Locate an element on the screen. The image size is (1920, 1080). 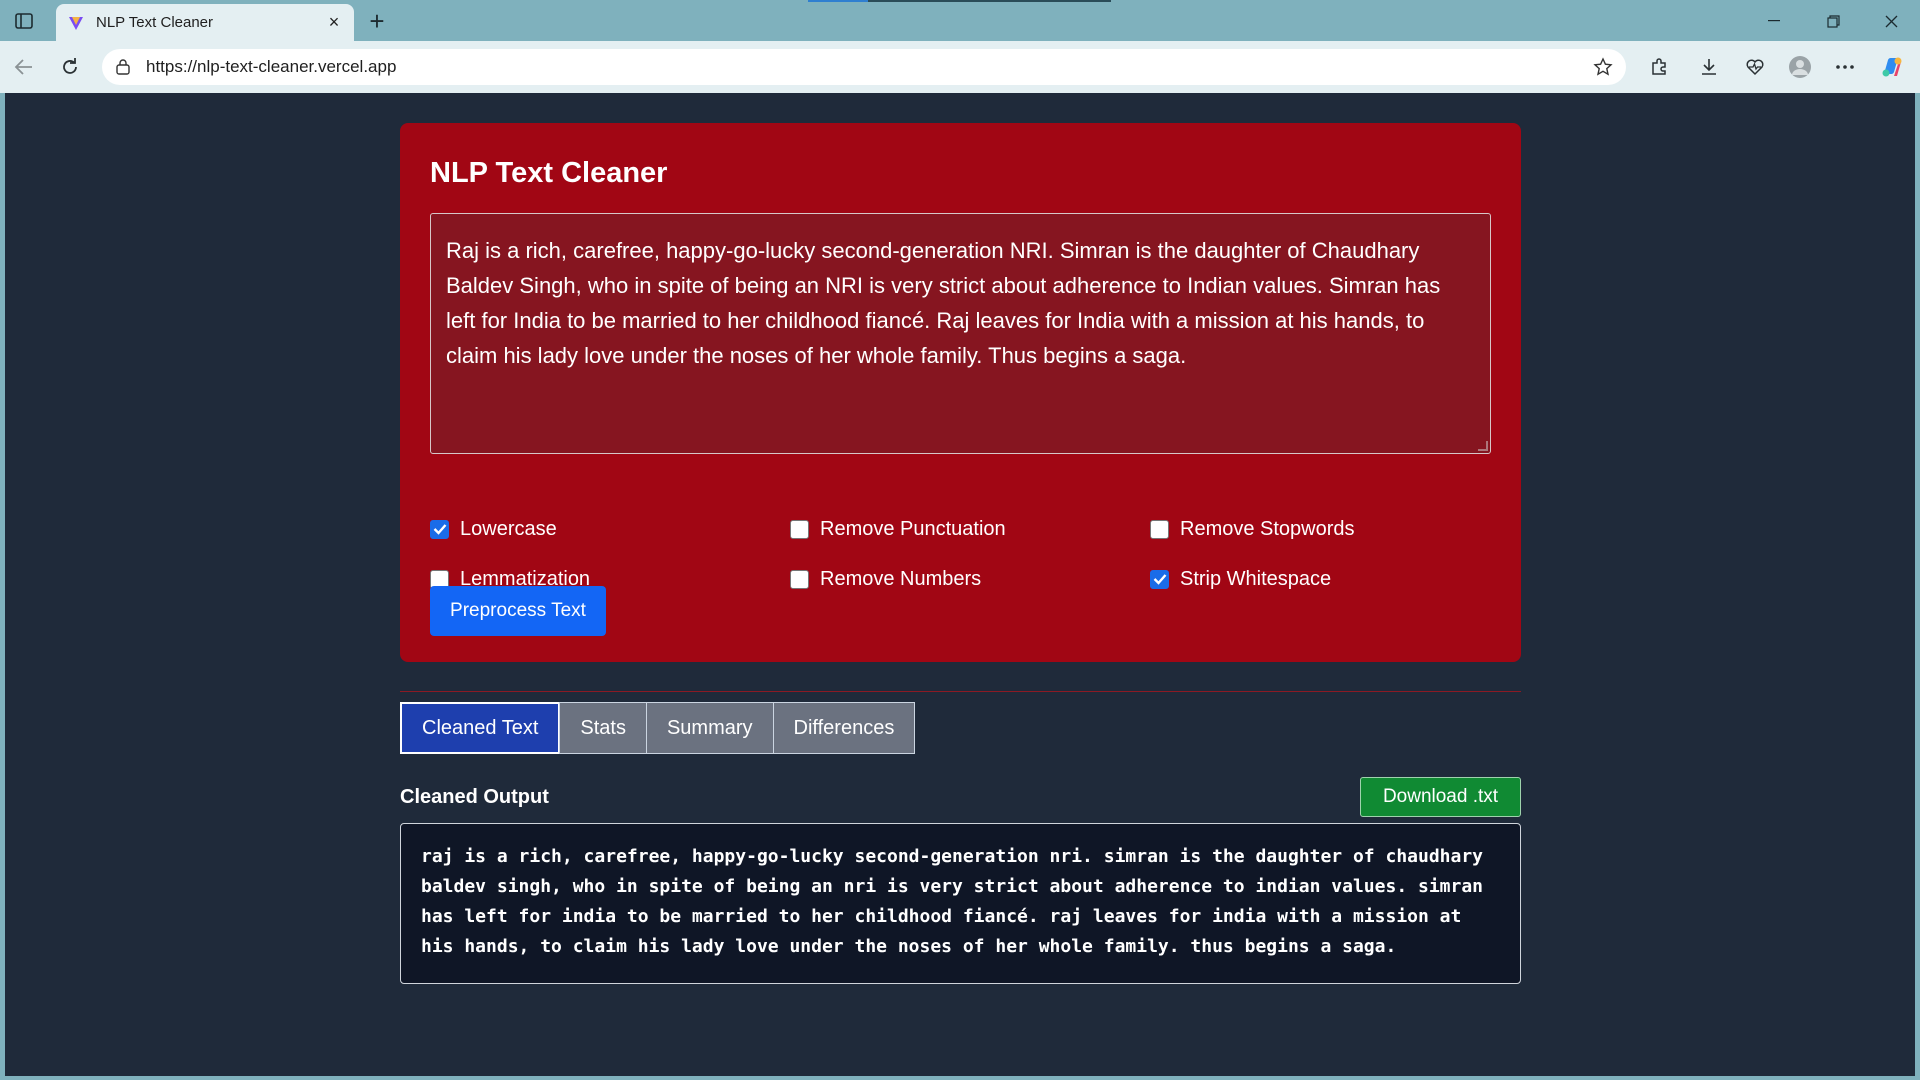
checkbox-strip-whitespace is located at coordinates (1159, 579).